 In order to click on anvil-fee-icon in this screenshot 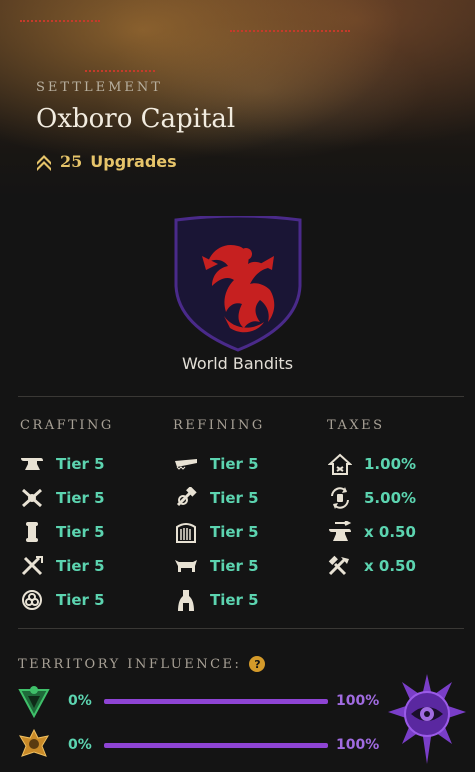, I will do `click(340, 532)`.